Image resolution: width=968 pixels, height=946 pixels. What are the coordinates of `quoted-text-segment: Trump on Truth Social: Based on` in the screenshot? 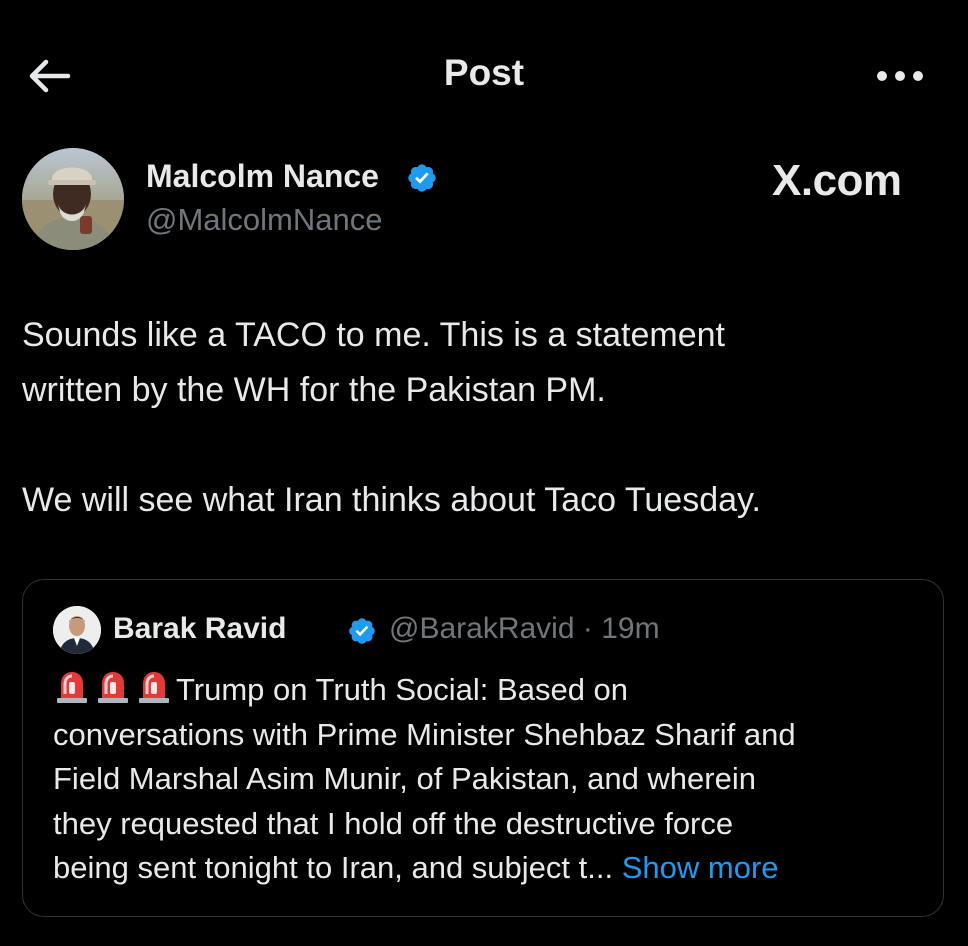 It's located at (402, 689).